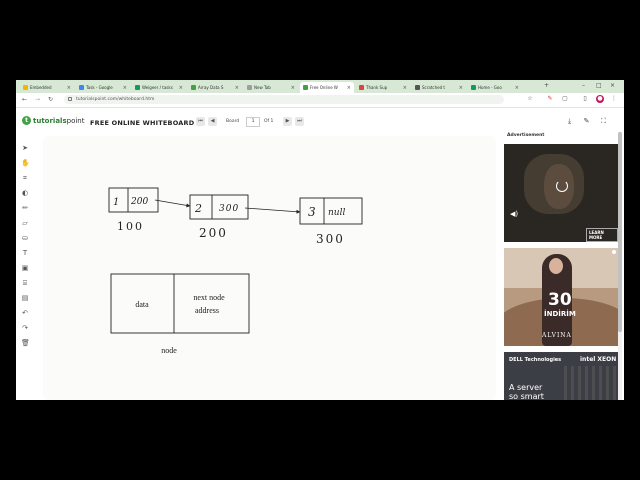 The image size is (640, 480). Describe the element at coordinates (583, 85) in the screenshot. I see `minimize-button: –` at that location.